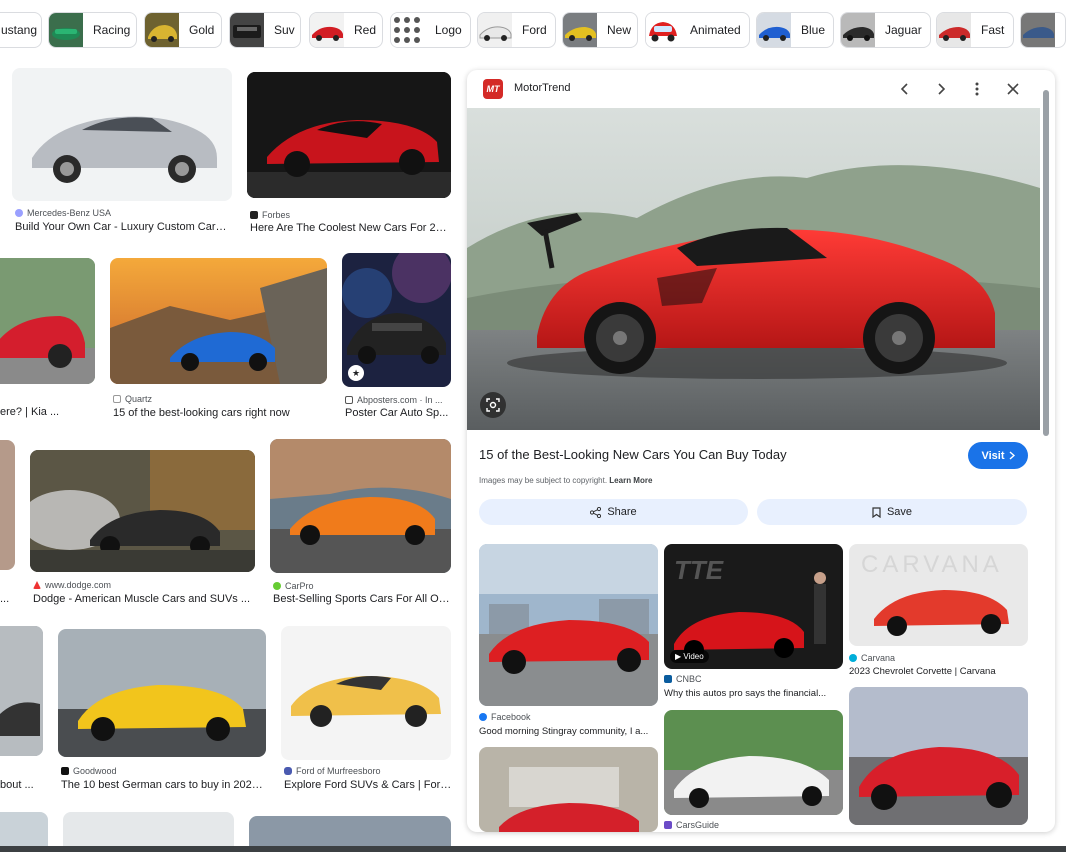 The width and height of the screenshot is (1066, 852). What do you see at coordinates (903, 30) in the screenshot?
I see `chip-label: Jaguar` at bounding box center [903, 30].